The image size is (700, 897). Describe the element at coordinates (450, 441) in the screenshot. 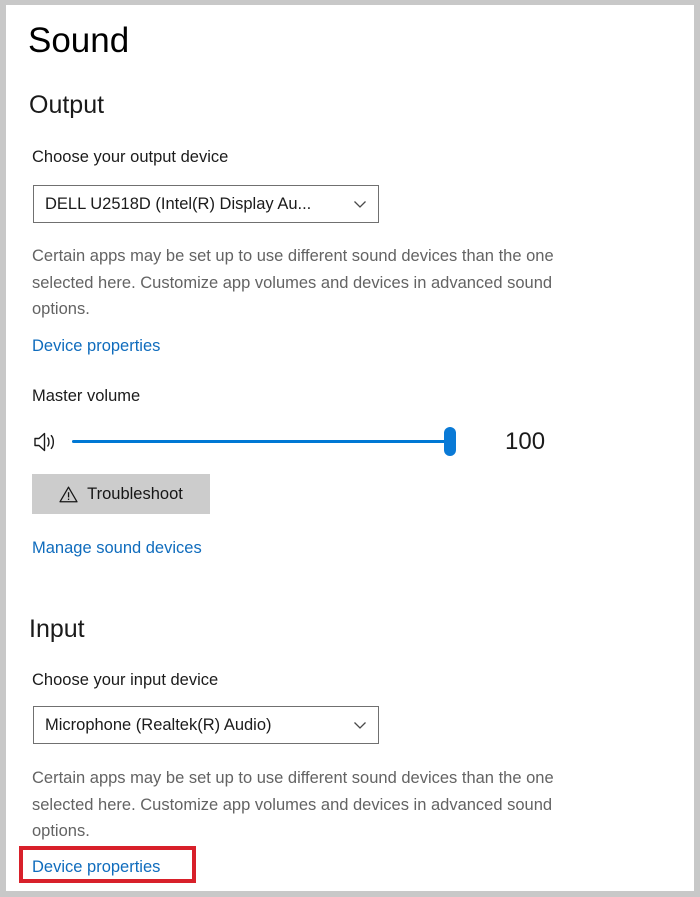

I see `volume-slider-thumb` at that location.